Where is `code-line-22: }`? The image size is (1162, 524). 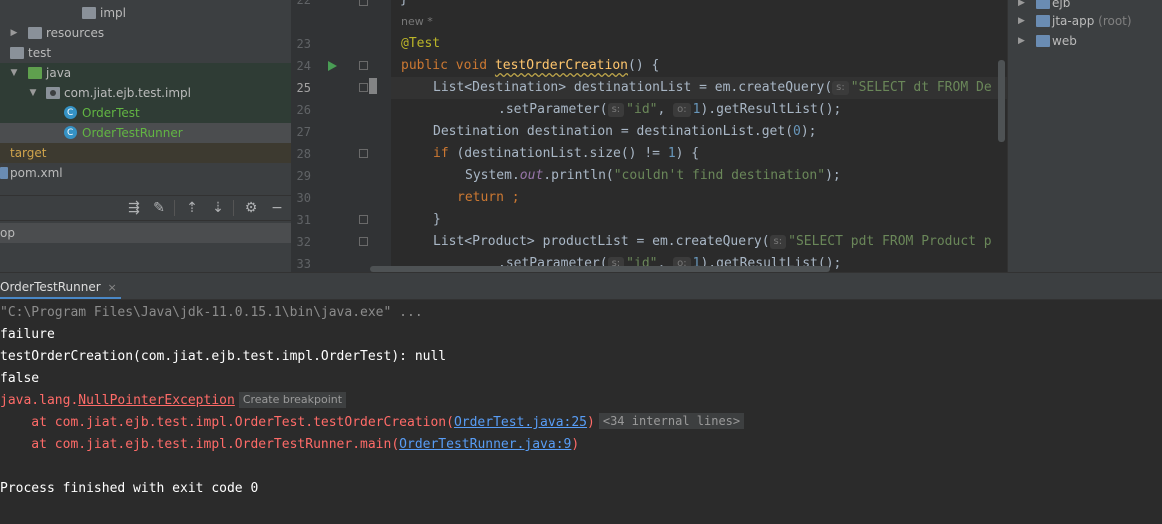 code-line-22: } is located at coordinates (703, 5).